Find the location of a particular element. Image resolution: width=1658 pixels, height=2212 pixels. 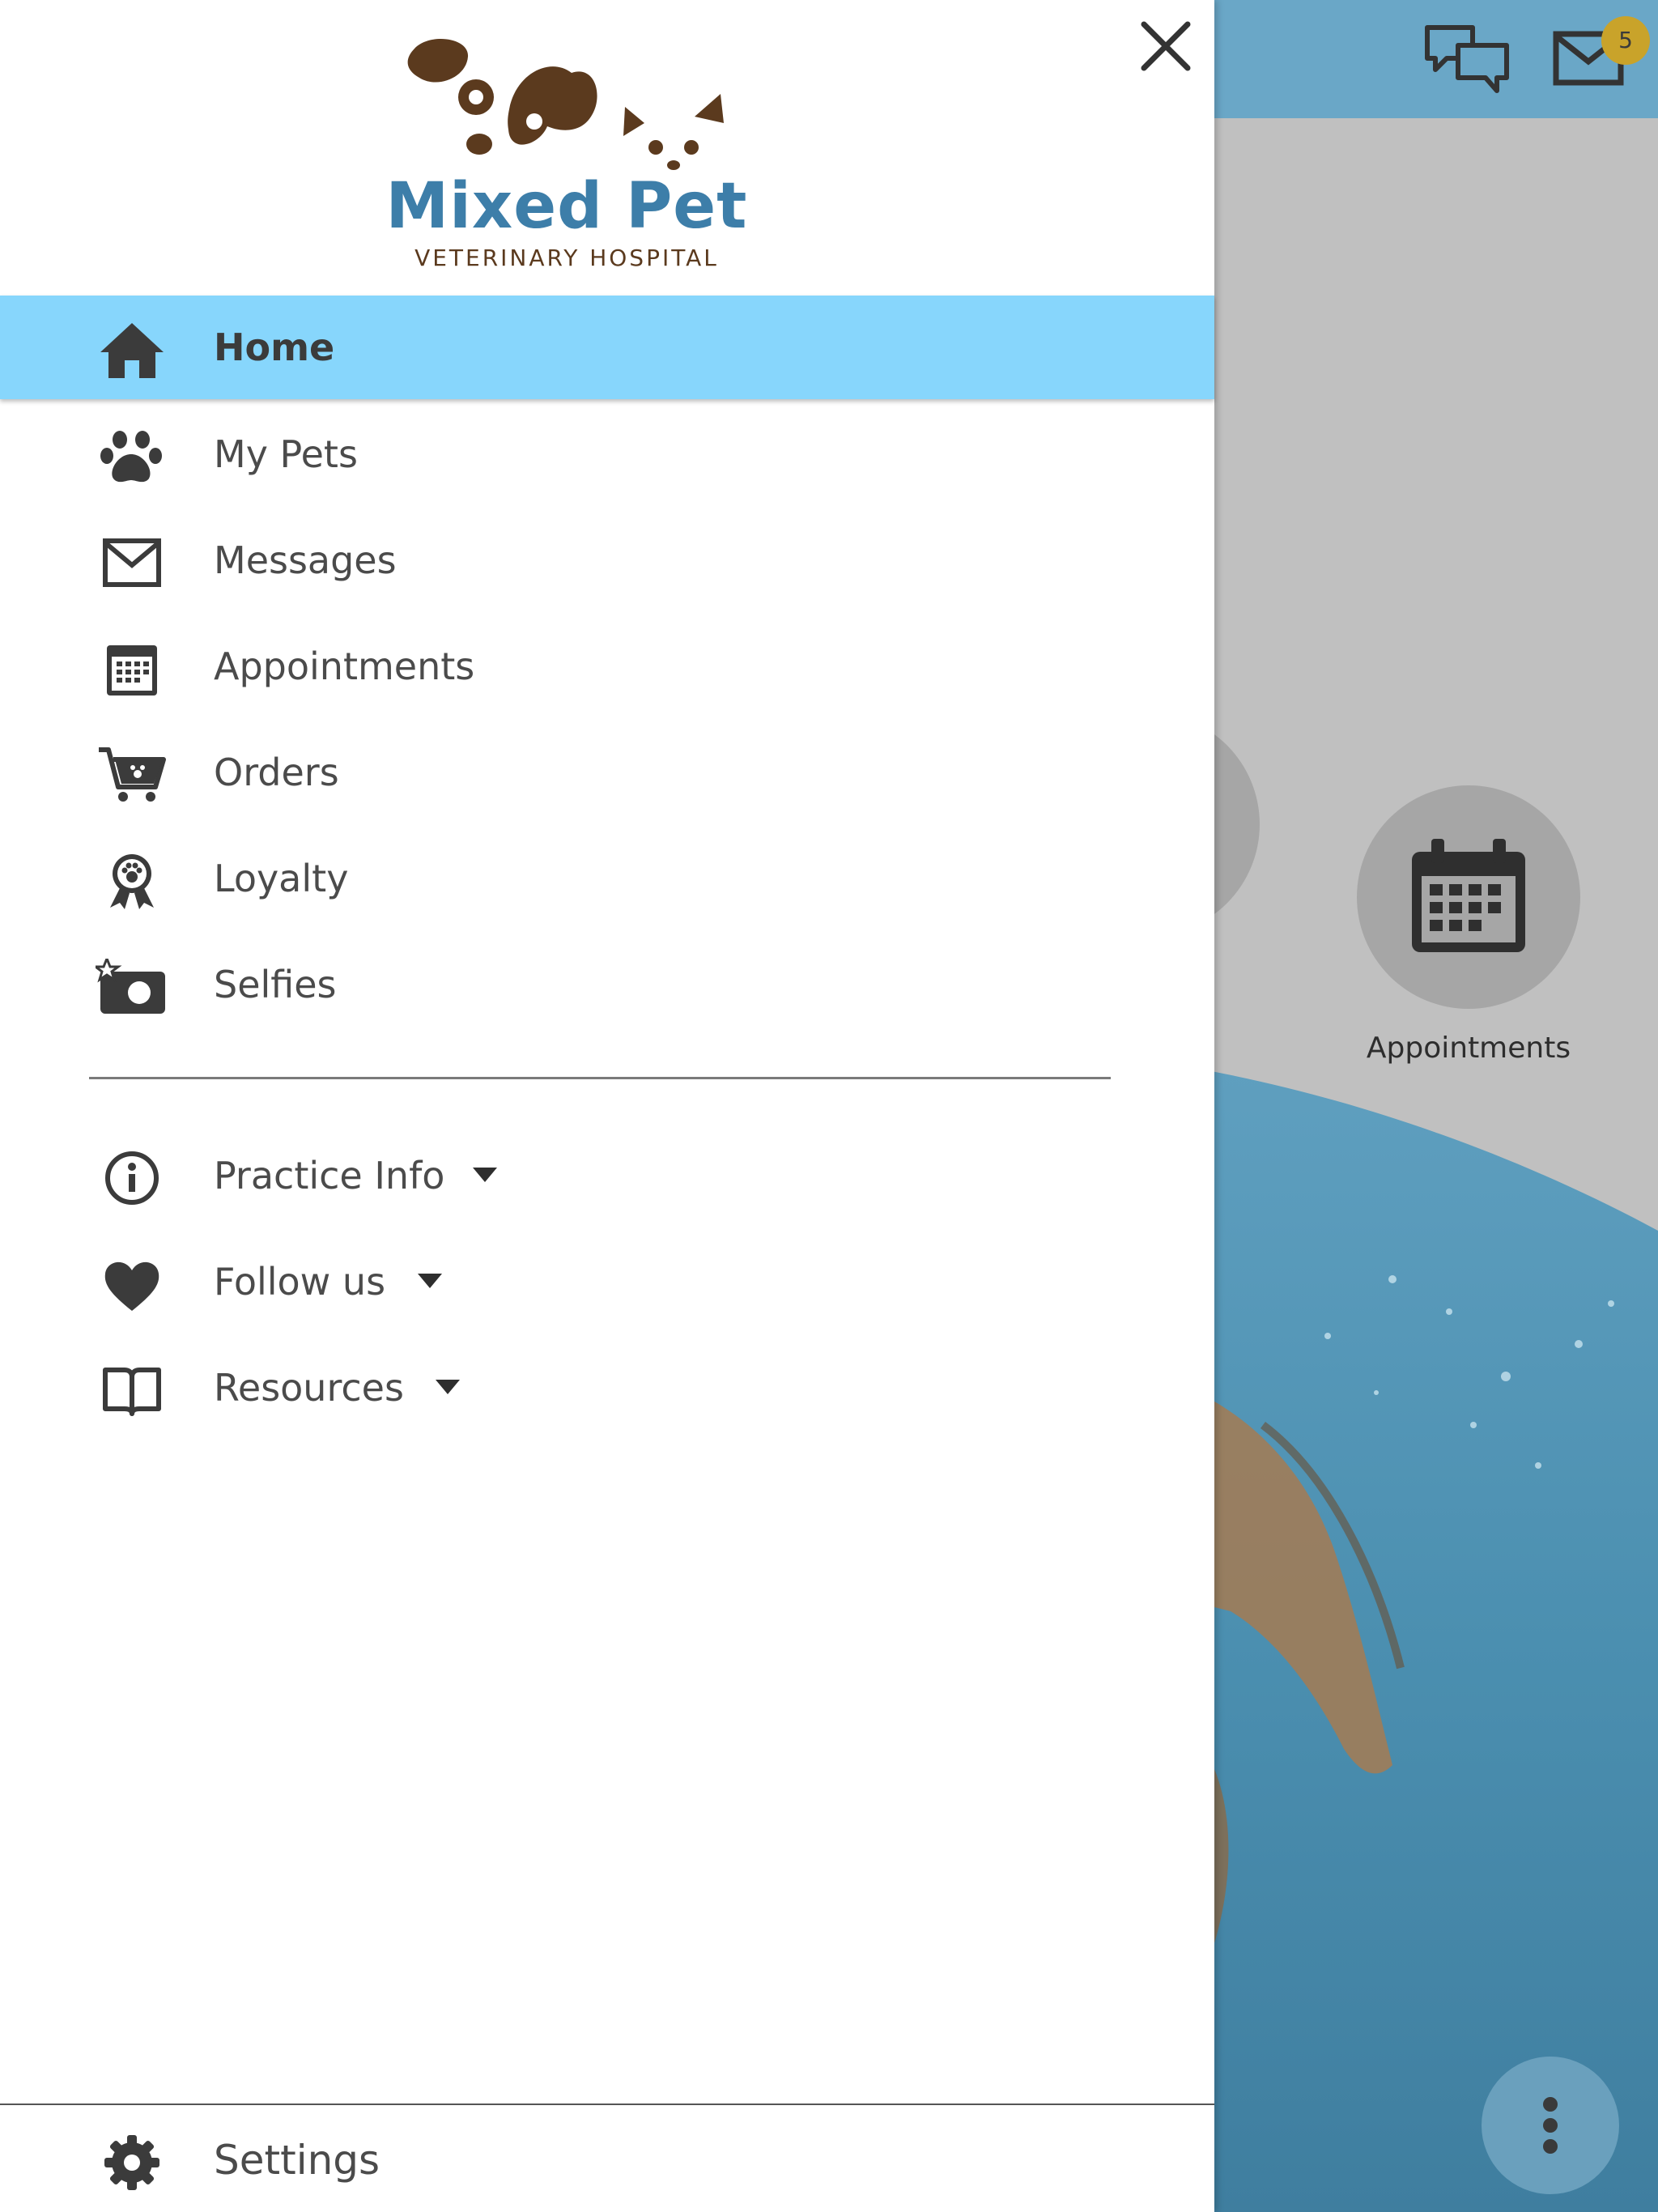

paw-icon is located at coordinates (131, 457).